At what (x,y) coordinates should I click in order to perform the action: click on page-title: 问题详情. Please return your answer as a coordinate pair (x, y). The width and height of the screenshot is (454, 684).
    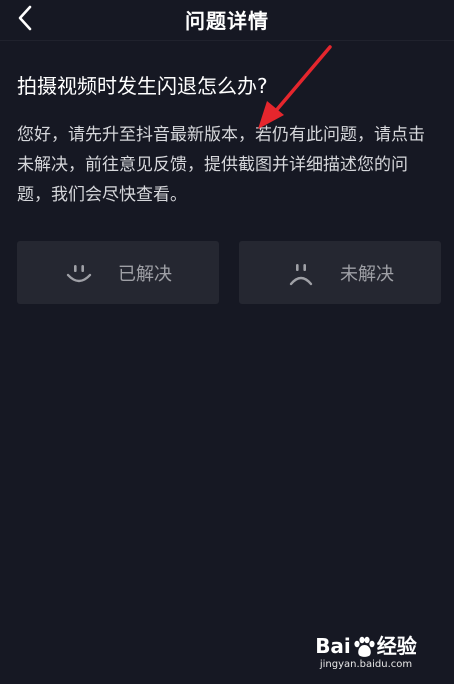
    Looking at the image, I should click on (227, 21).